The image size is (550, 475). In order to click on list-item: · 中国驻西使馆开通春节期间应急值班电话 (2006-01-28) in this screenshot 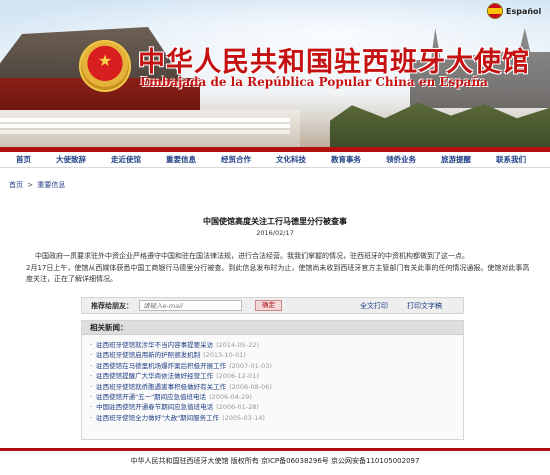, I will do `click(276, 407)`.